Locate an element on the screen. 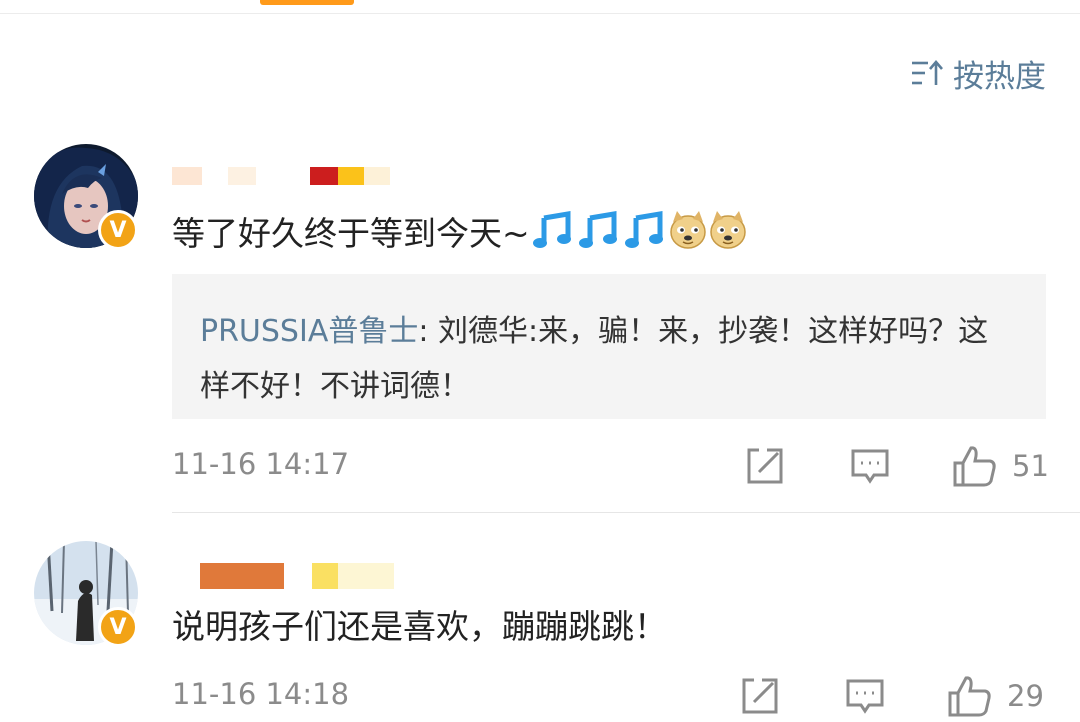 This screenshot has height=722, width=1080. sort-icon is located at coordinates (927, 72).